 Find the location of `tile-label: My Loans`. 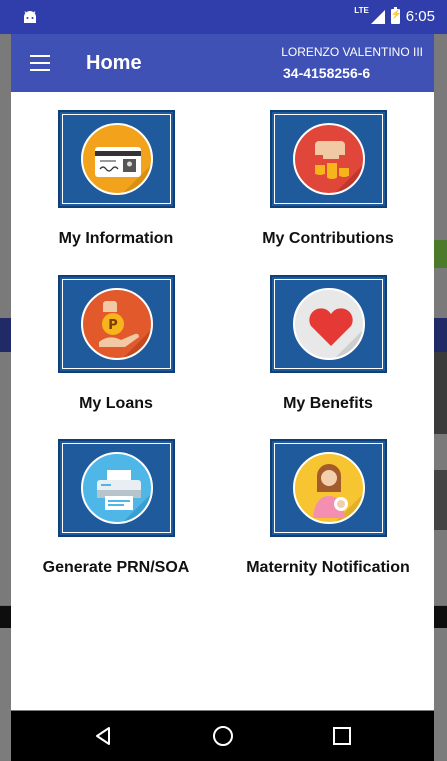

tile-label: My Loans is located at coordinates (116, 403).